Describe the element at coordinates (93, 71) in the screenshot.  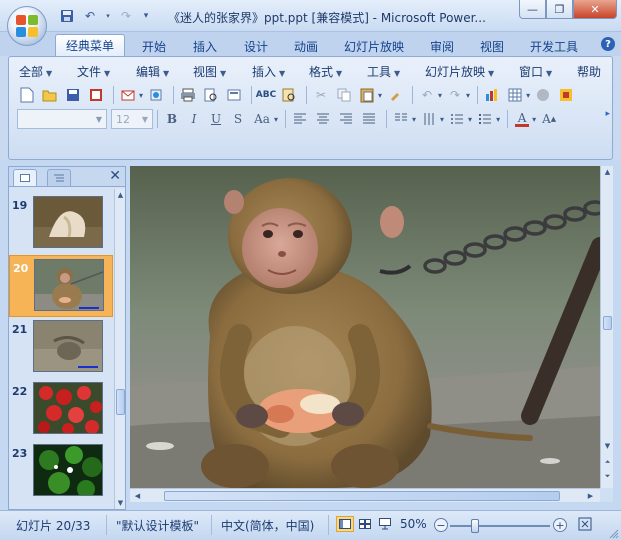
I see `menu-file: 文件 ▼` at that location.